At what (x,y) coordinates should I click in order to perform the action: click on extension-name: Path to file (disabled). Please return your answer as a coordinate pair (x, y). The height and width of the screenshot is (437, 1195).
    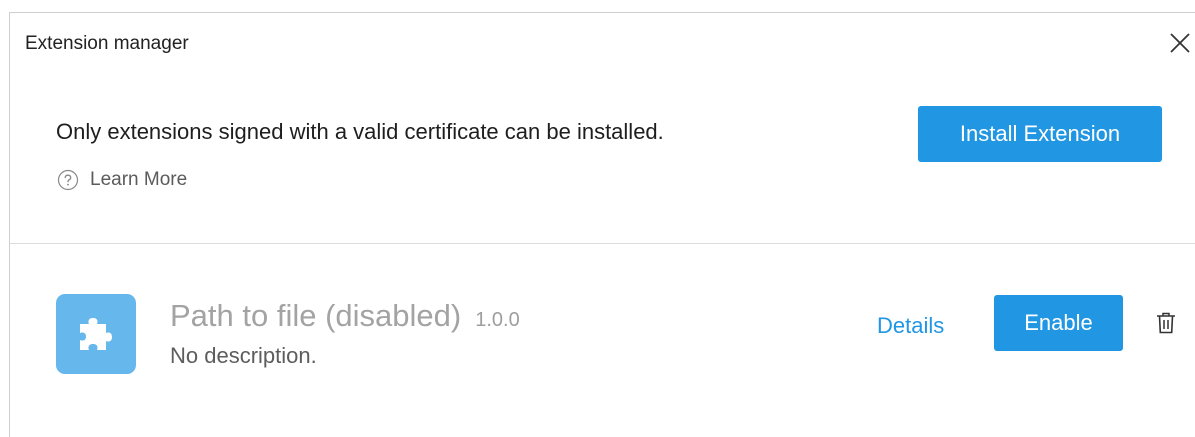
    Looking at the image, I should click on (316, 315).